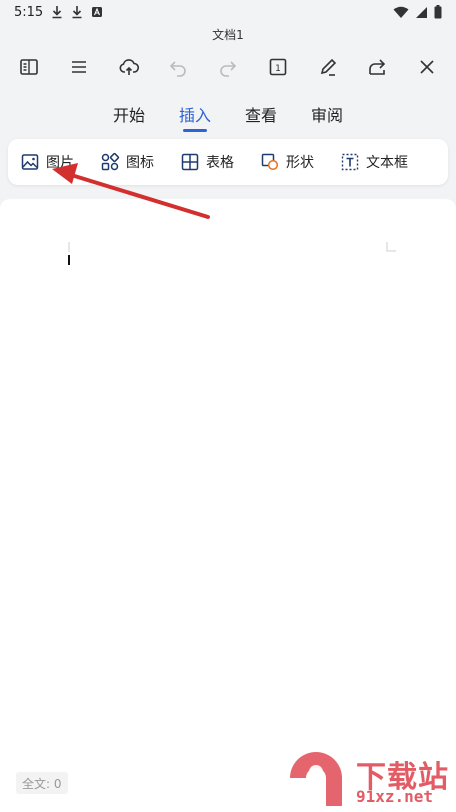 The width and height of the screenshot is (456, 812). I want to click on page-count-button: 1, so click(278, 67).